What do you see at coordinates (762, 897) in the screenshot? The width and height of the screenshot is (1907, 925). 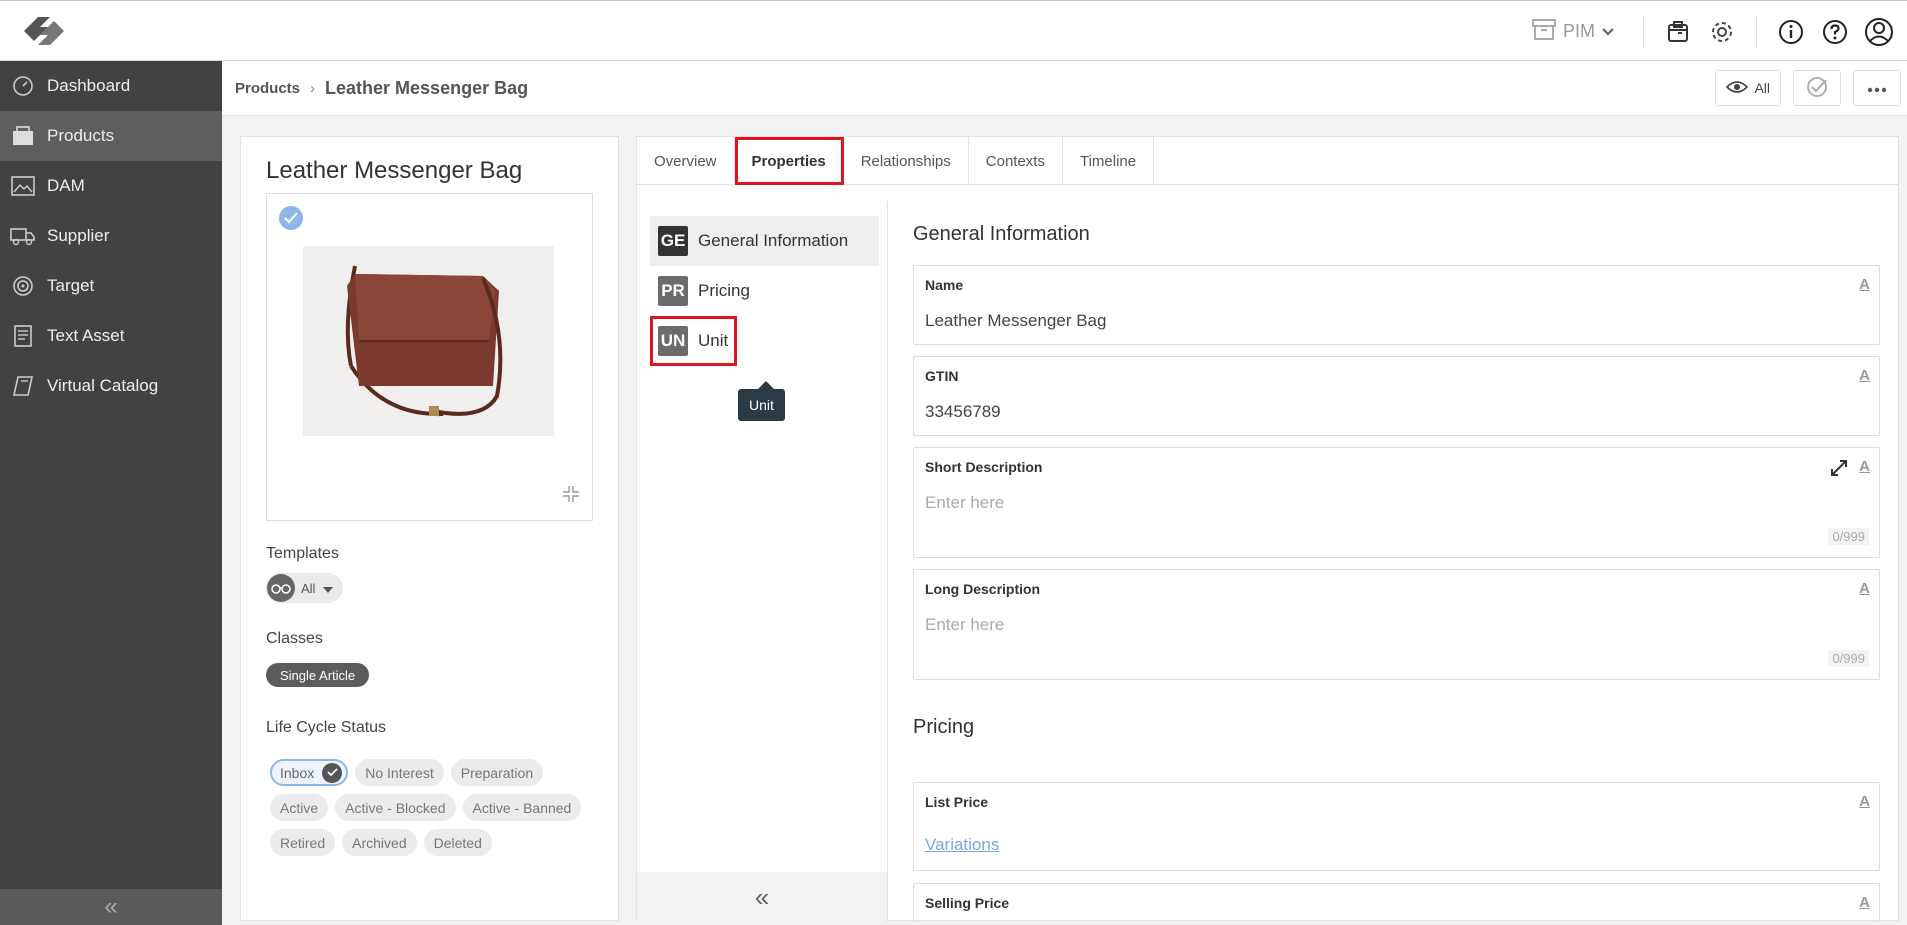 I see `group-collapse-button: «` at bounding box center [762, 897].